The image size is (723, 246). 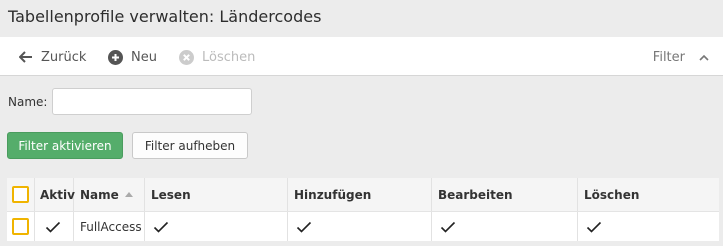 I want to click on name-filter-input, so click(x=152, y=101).